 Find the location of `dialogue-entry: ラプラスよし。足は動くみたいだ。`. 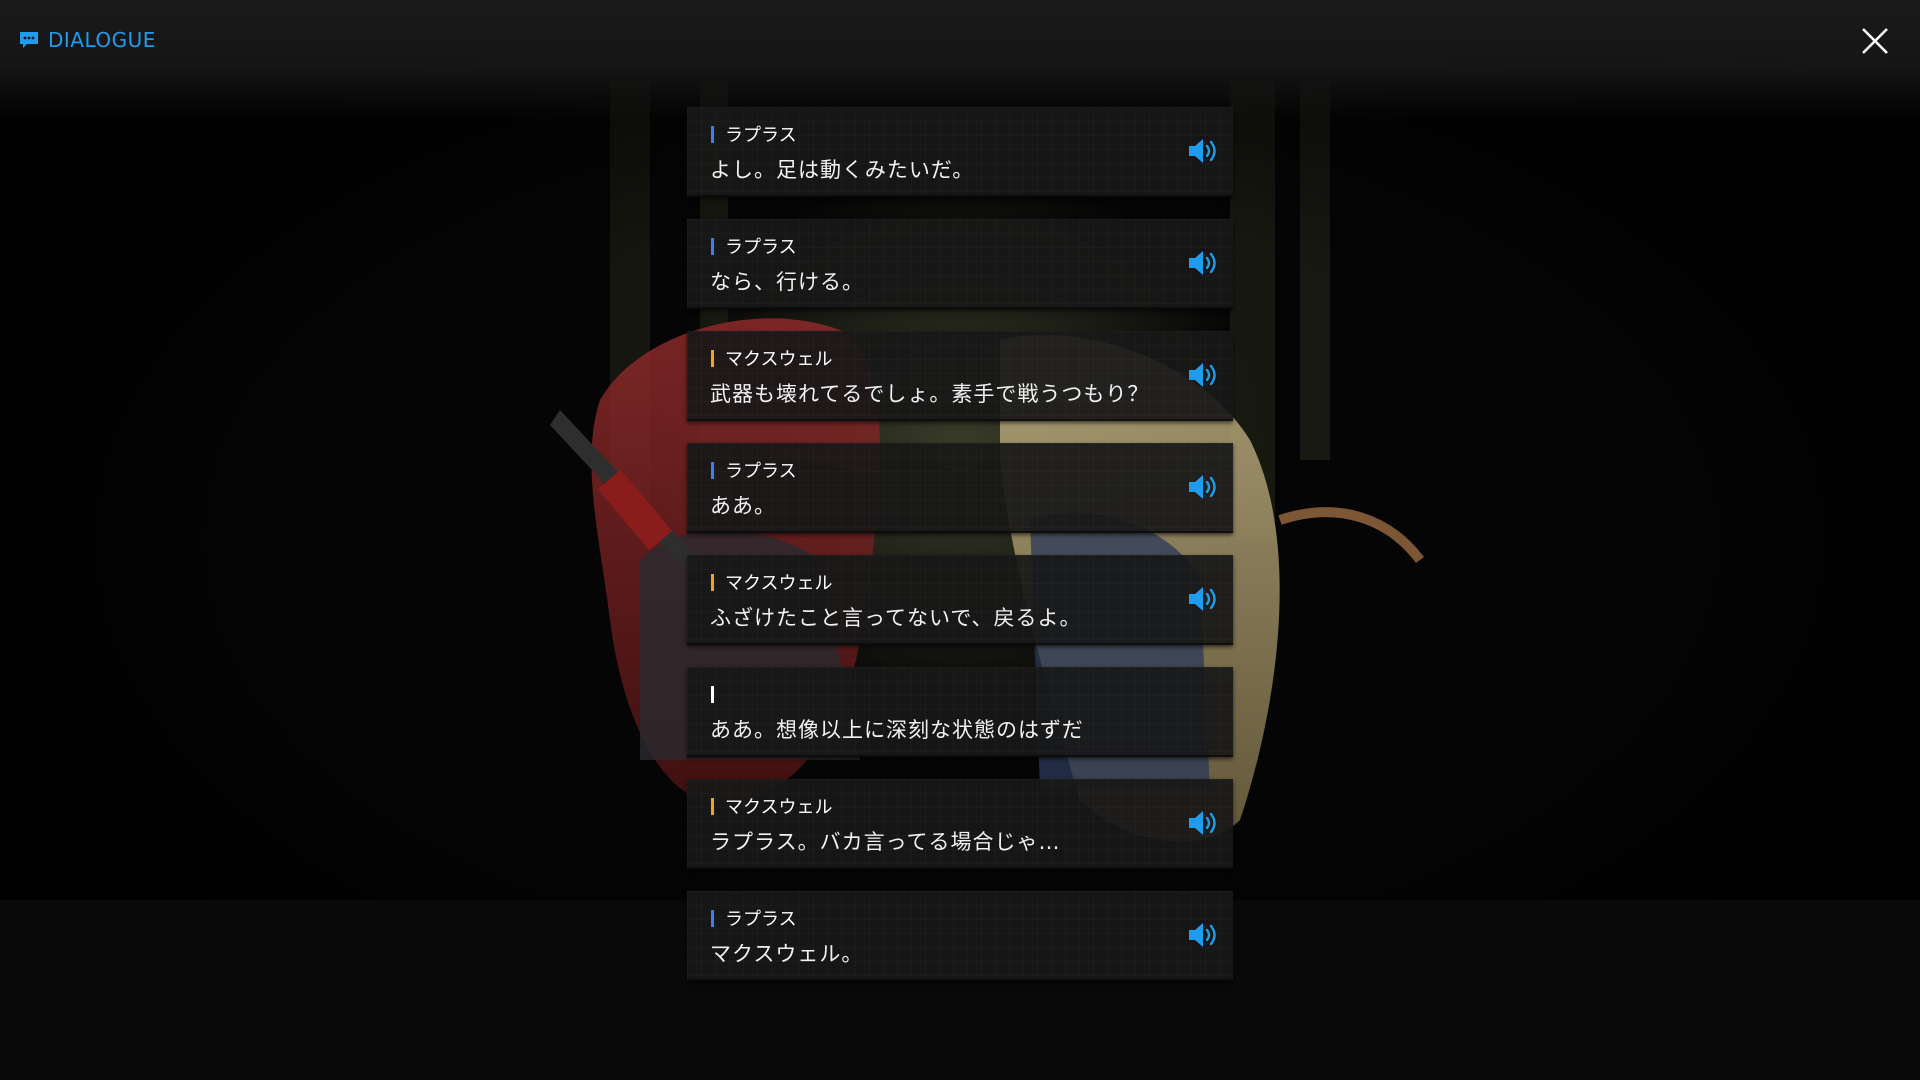

dialogue-entry: ラプラスよし。足は動くみたいだ。 is located at coordinates (960, 152).